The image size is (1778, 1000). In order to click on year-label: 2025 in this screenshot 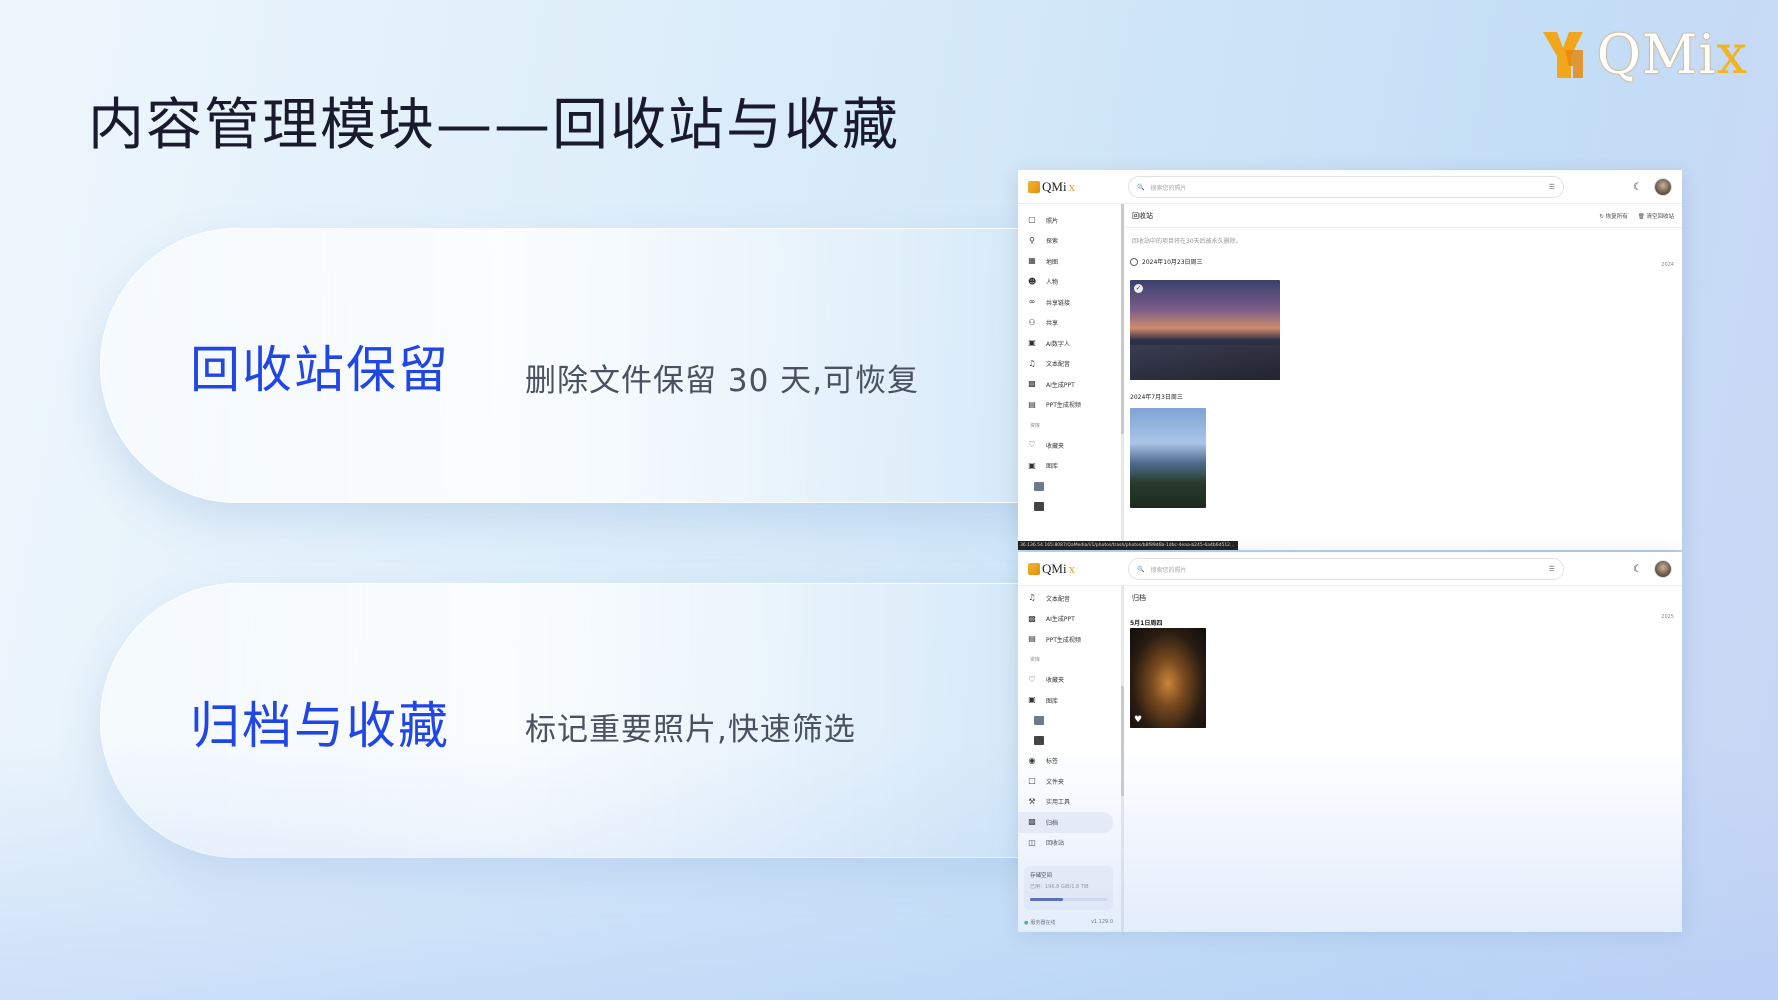, I will do `click(1667, 617)`.